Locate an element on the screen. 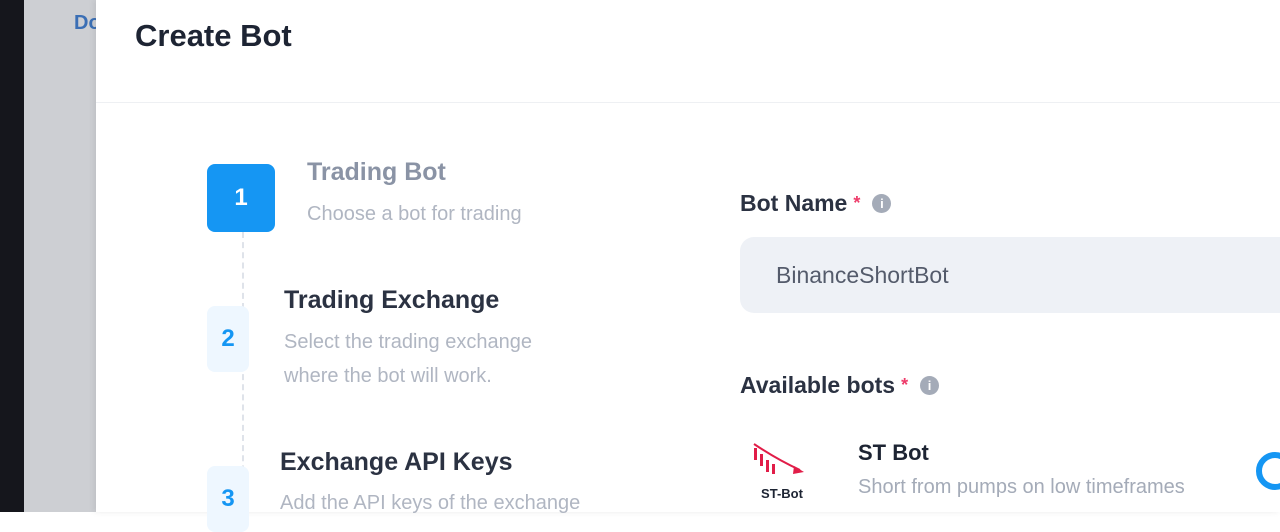 Image resolution: width=1280 pixels, height=532 pixels. bot-name-label-text: Bot Name is located at coordinates (794, 203).